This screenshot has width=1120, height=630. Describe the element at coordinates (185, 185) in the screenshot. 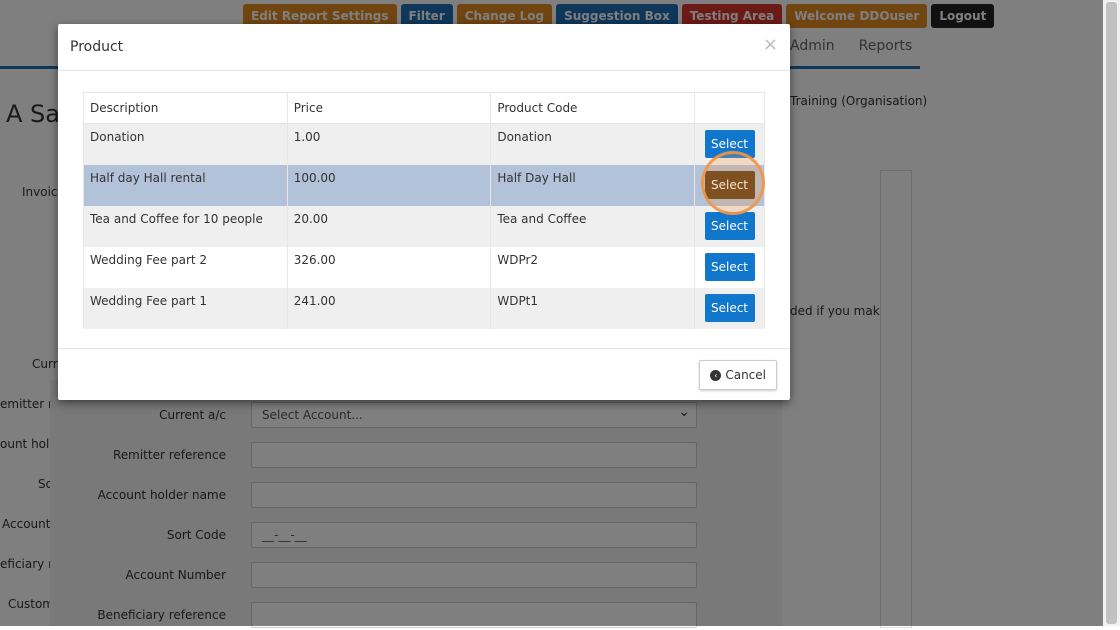

I see `cell-description: Half day Hall rental` at that location.